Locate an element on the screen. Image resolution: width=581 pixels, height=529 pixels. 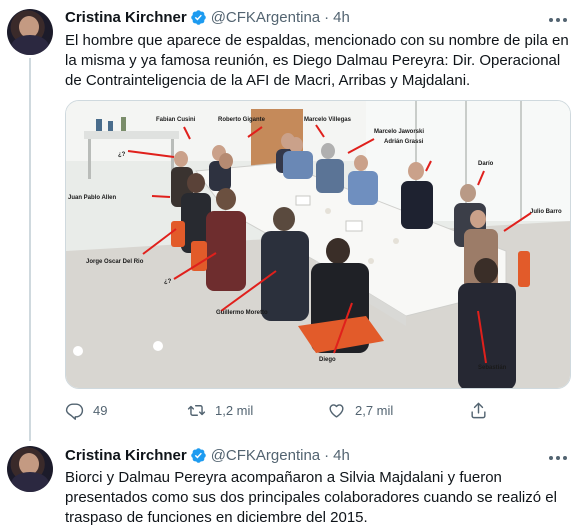
share-button is located at coordinates (483, 410).